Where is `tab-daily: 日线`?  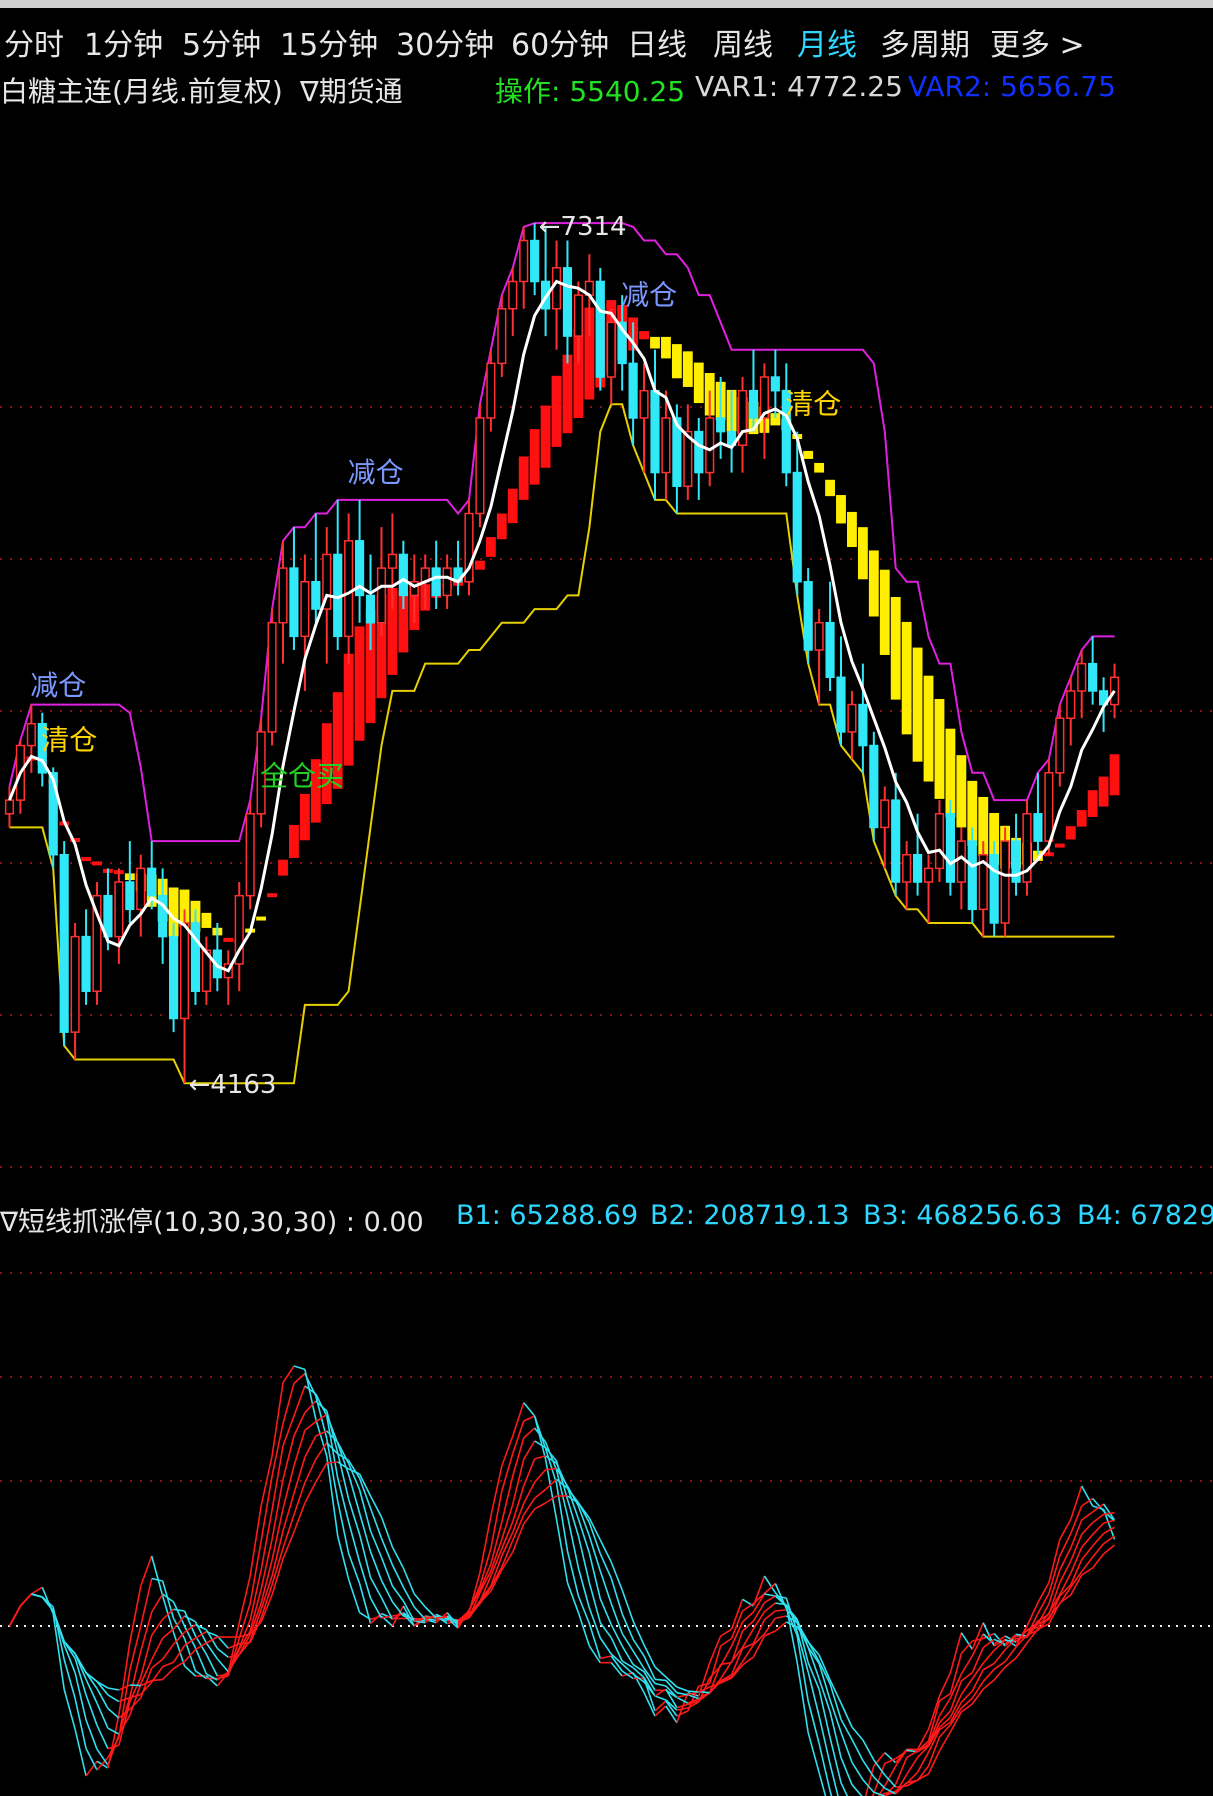 tab-daily: 日线 is located at coordinates (657, 42).